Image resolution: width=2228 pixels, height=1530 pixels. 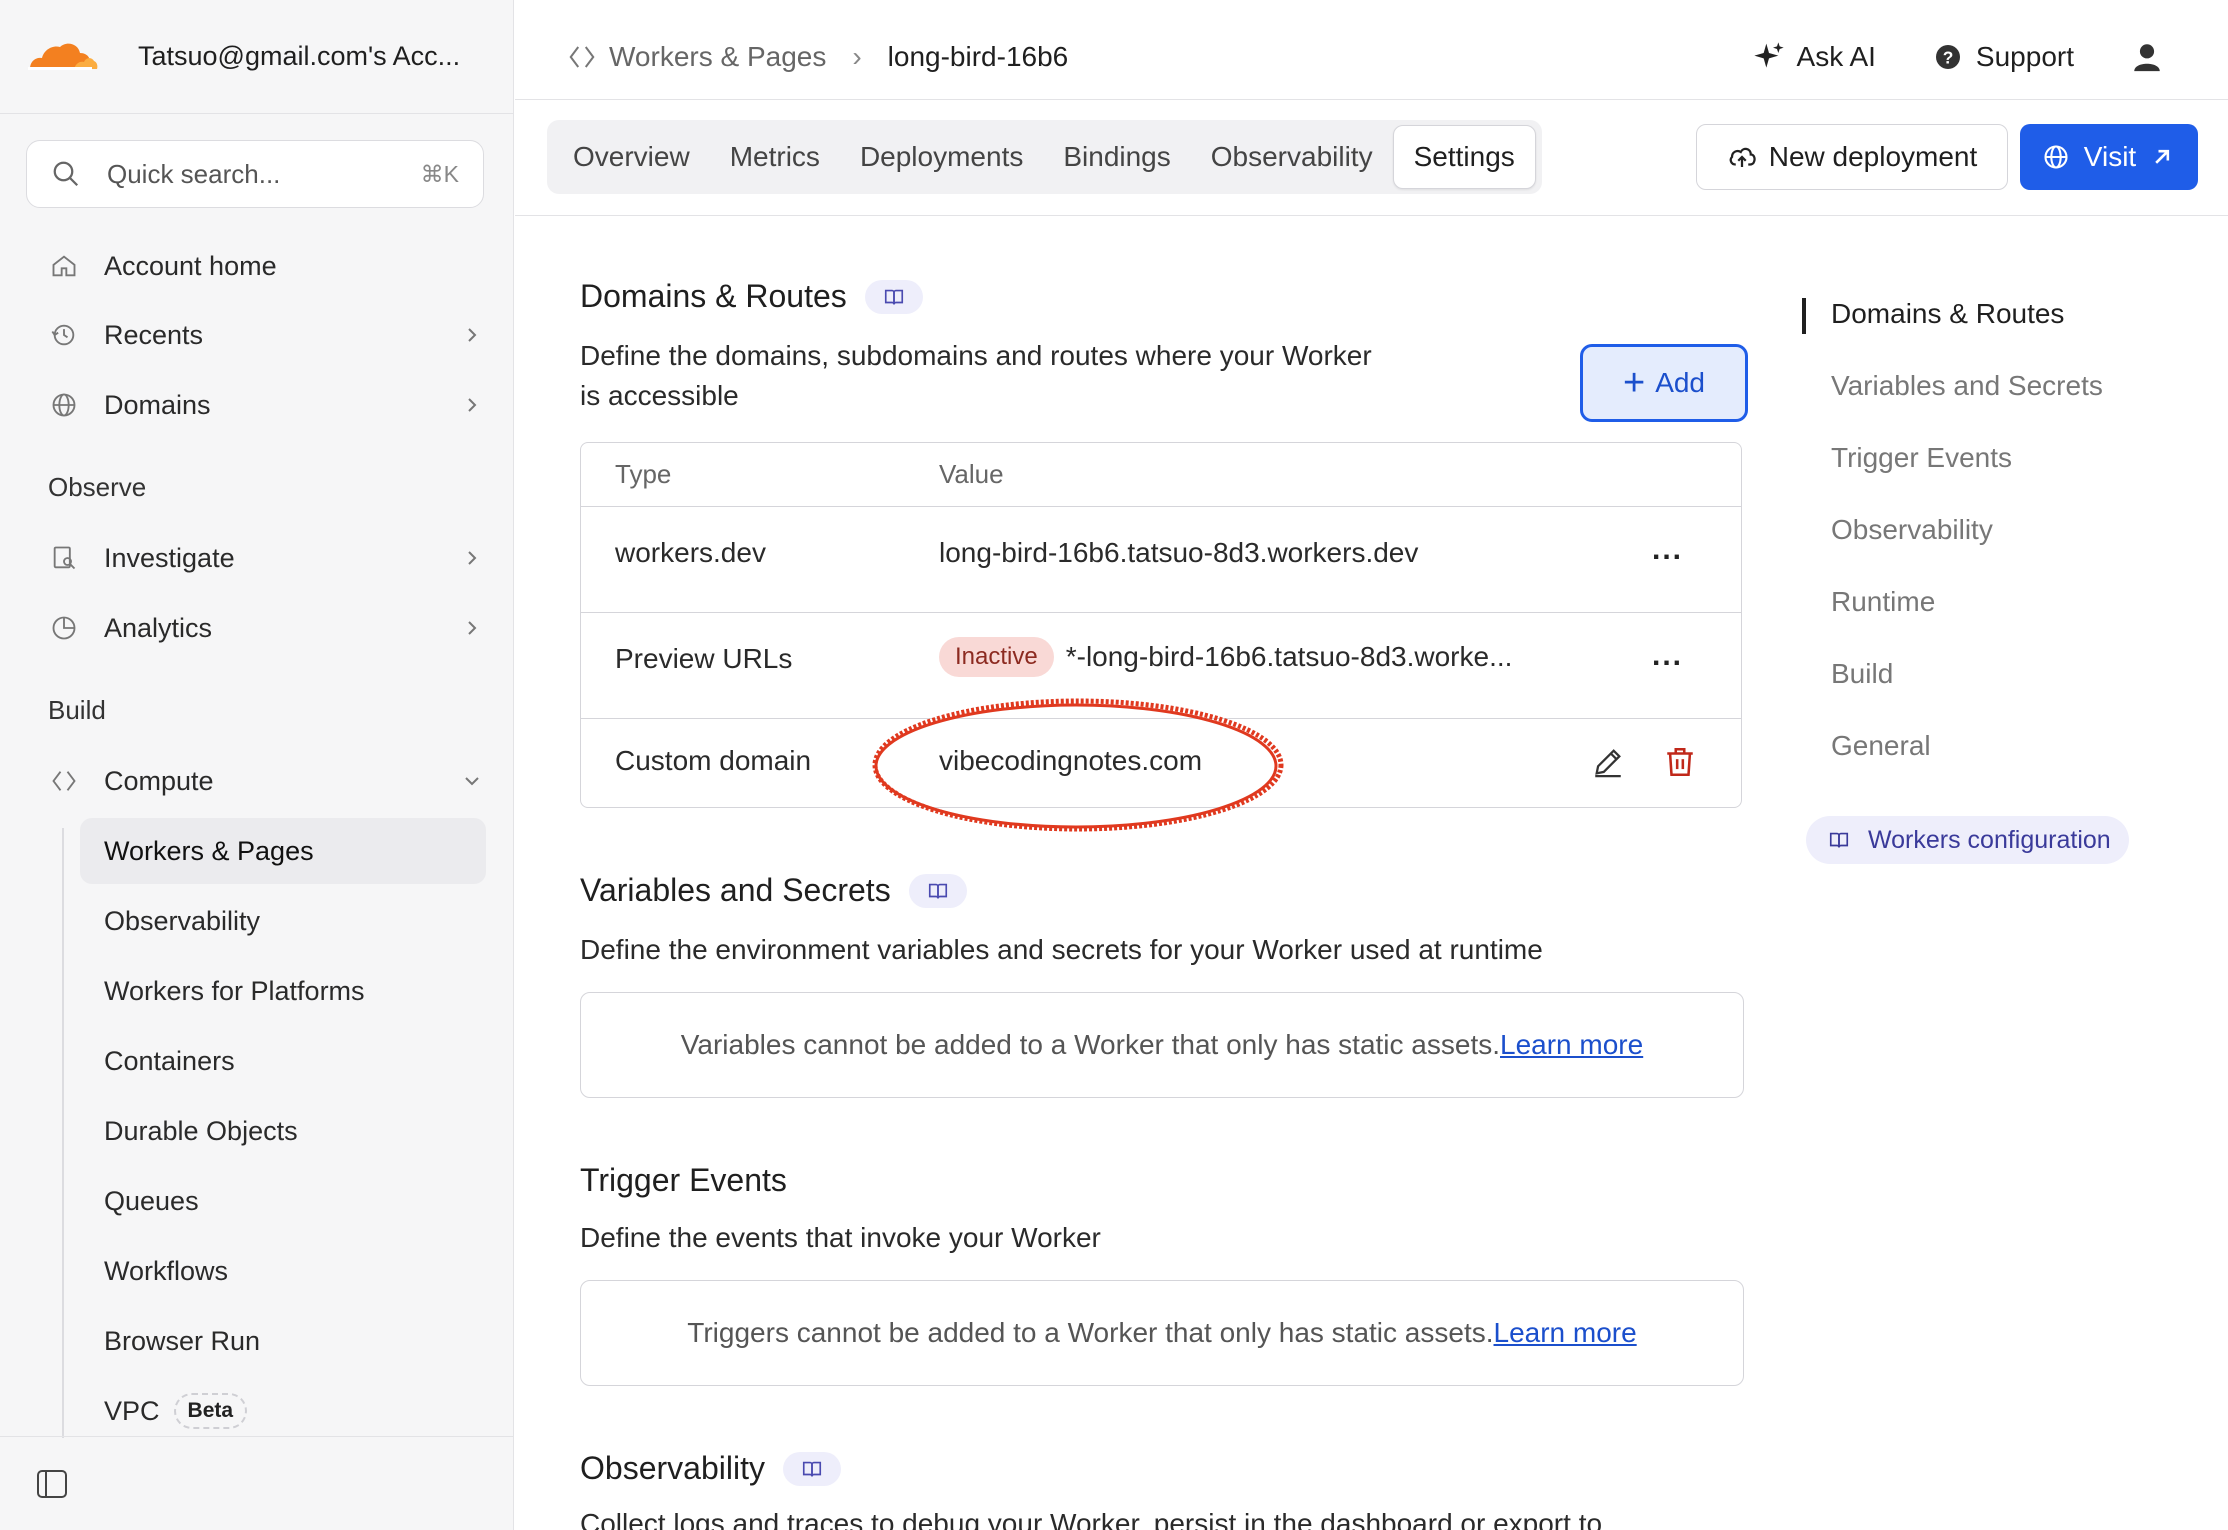 I want to click on sidebar-item-account-home: Account home, so click(x=266, y=266).